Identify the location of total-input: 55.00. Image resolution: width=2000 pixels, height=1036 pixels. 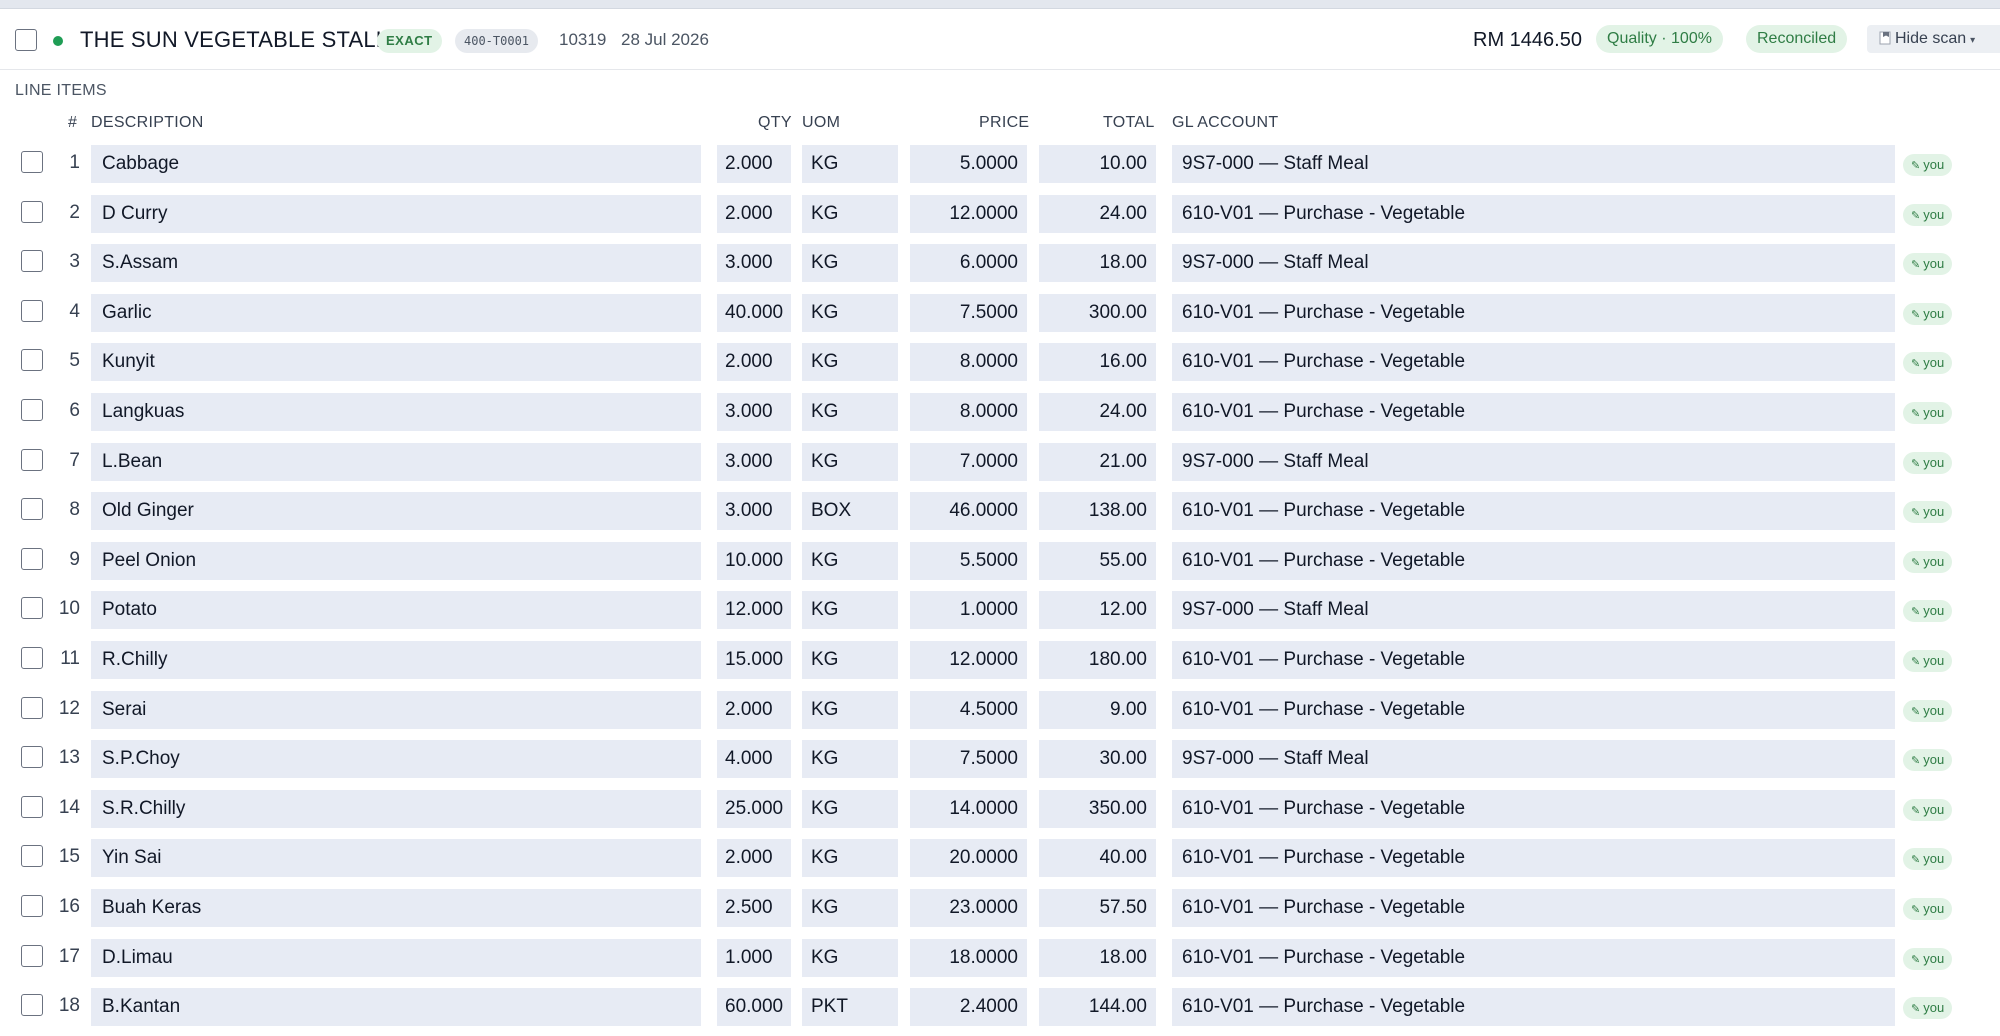
(1097, 560).